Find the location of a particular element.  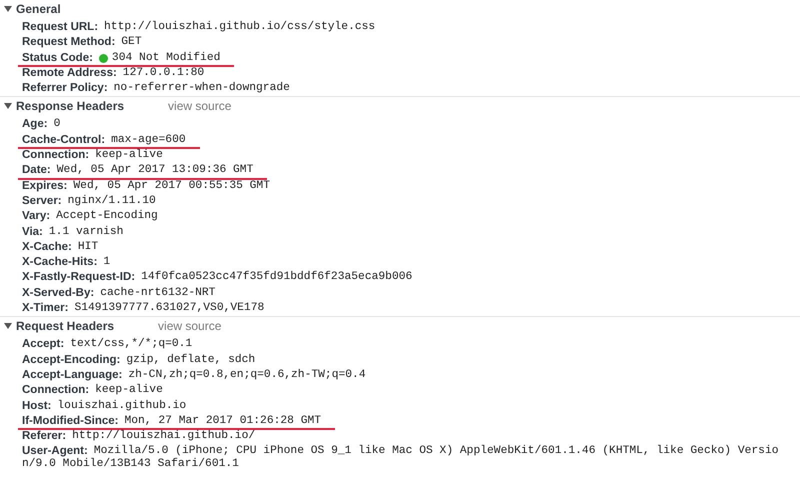

header-name: Via: is located at coordinates (32, 232).